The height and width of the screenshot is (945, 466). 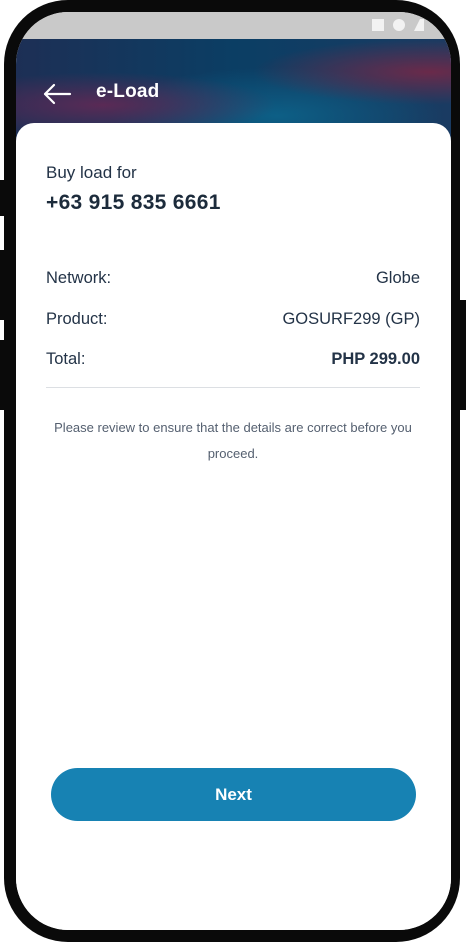 I want to click on divider, so click(x=233, y=387).